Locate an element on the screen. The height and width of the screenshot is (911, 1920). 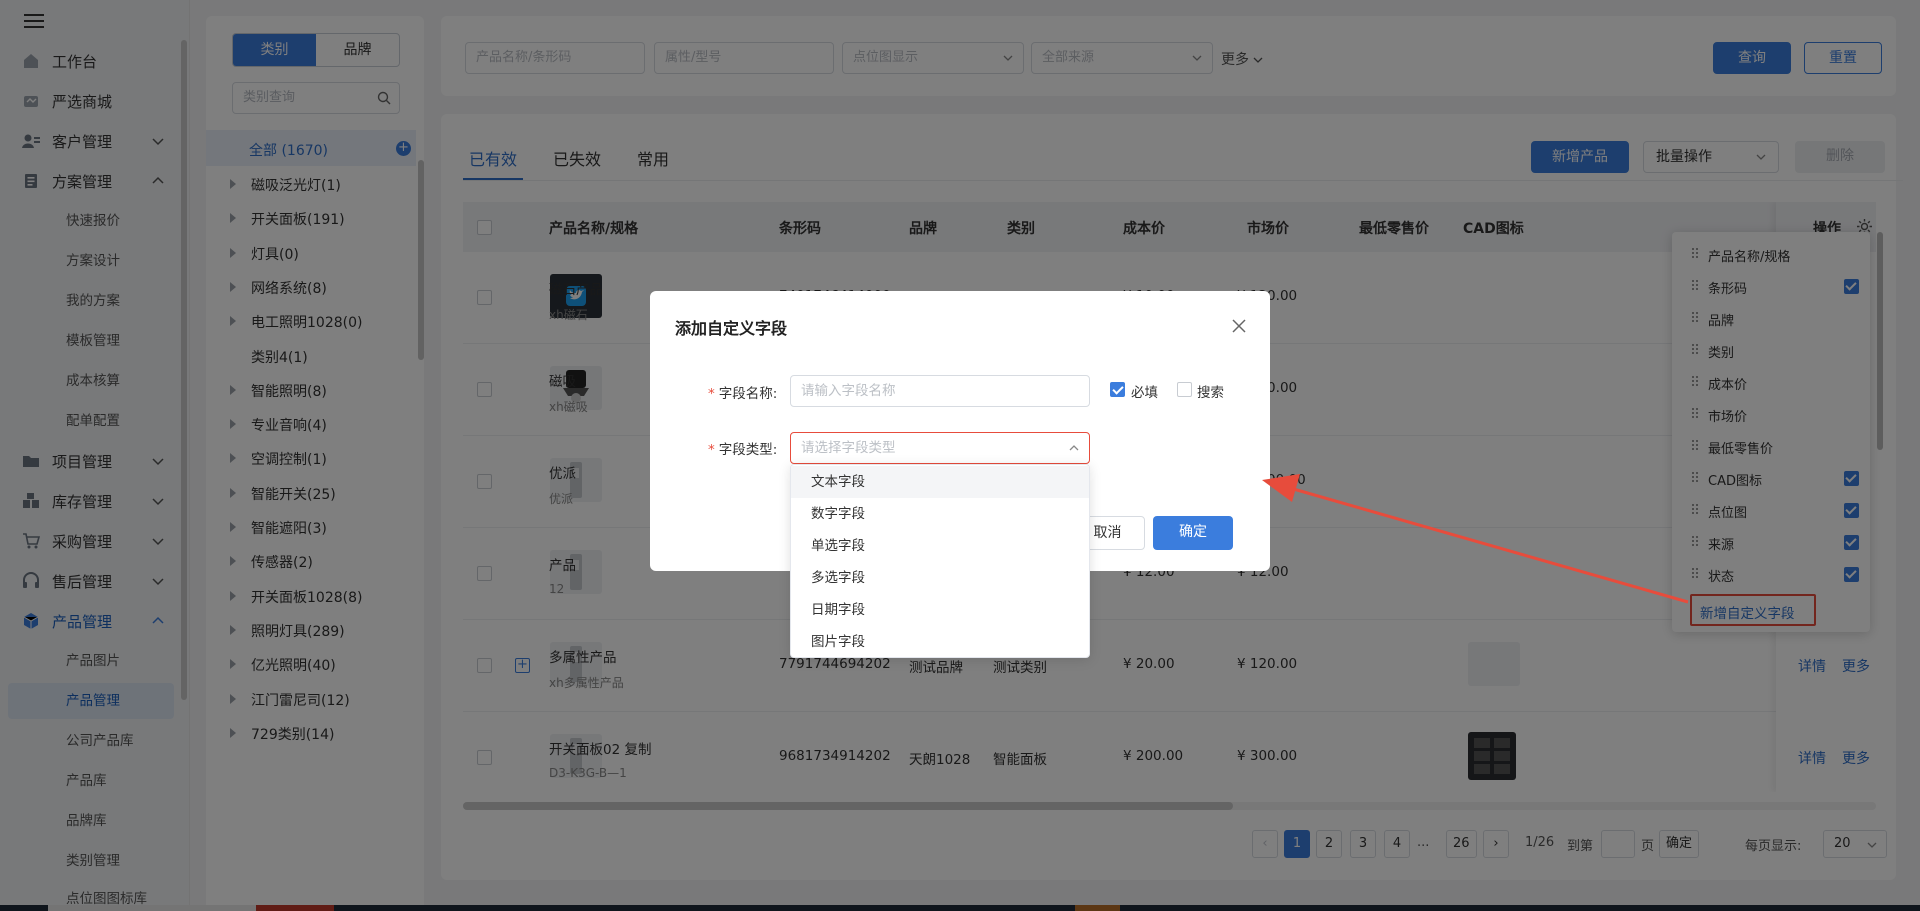
confirm-button: 确定 is located at coordinates (1193, 533).